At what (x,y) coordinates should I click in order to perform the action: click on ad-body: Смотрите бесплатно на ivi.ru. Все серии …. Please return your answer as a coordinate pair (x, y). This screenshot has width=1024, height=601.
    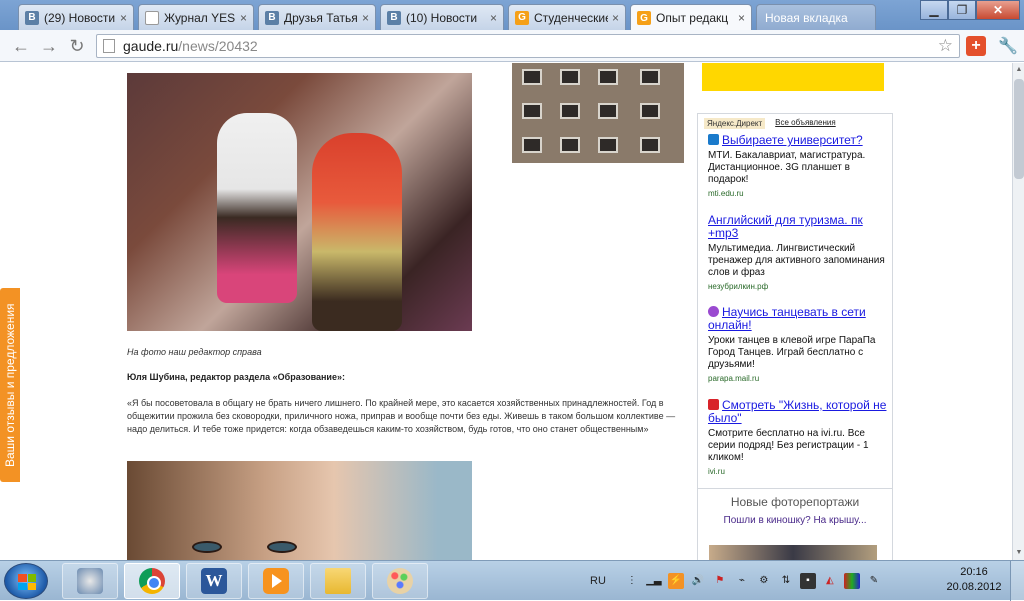
    Looking at the image, I should click on (788, 445).